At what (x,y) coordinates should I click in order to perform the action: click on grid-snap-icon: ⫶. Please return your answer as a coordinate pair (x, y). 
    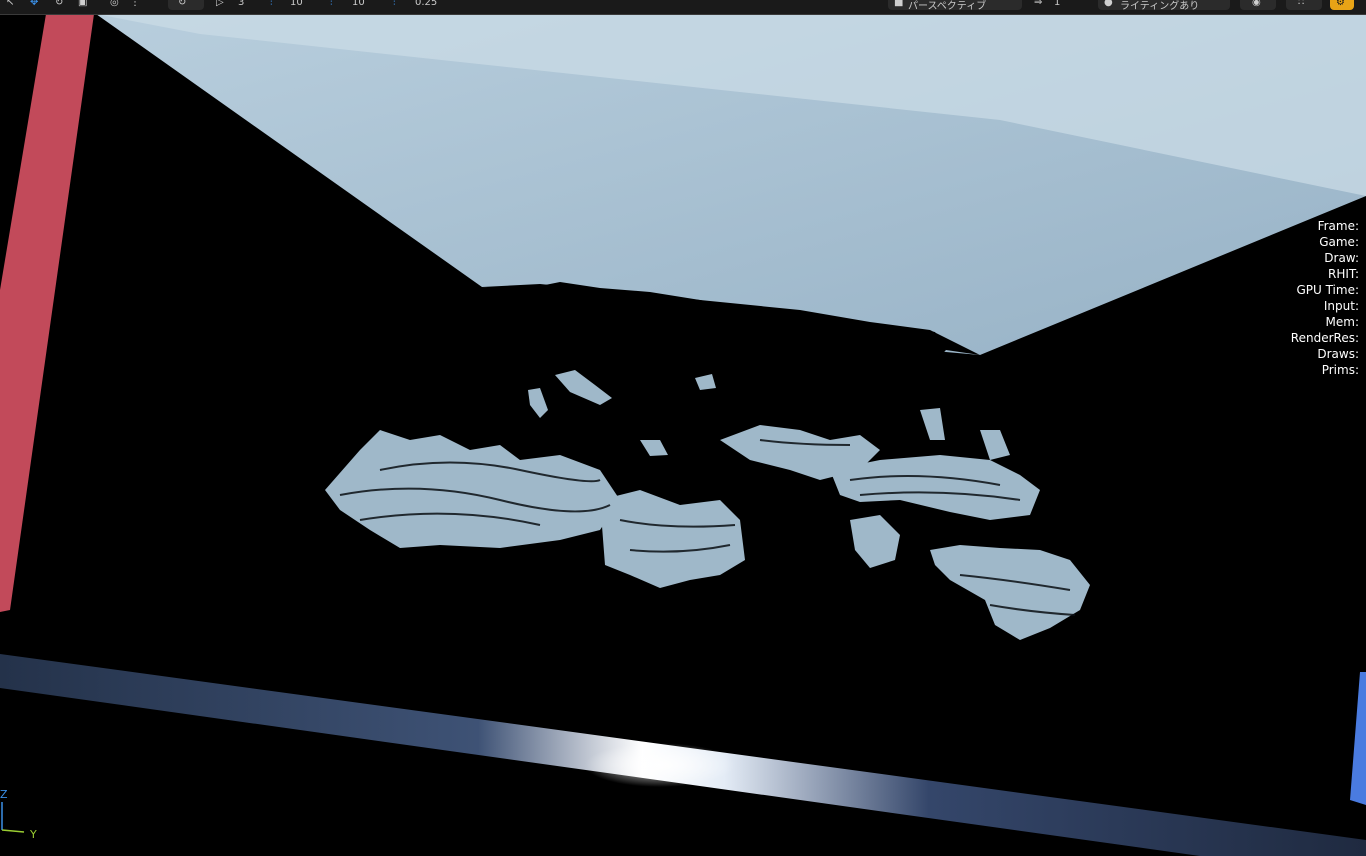
    Looking at the image, I should click on (271, 4).